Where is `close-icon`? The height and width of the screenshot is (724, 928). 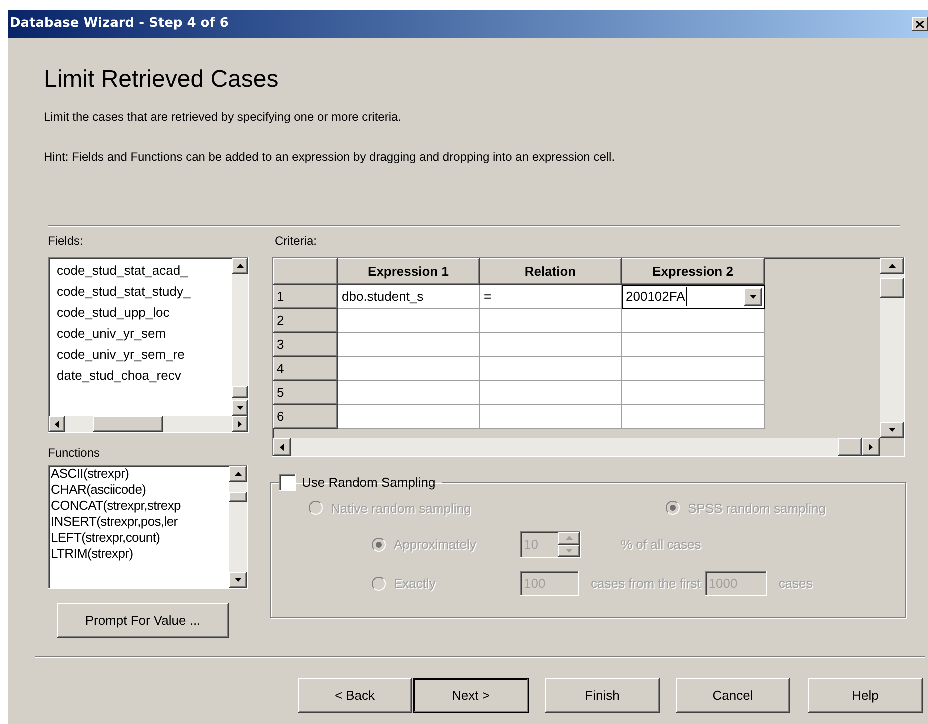 close-icon is located at coordinates (920, 24).